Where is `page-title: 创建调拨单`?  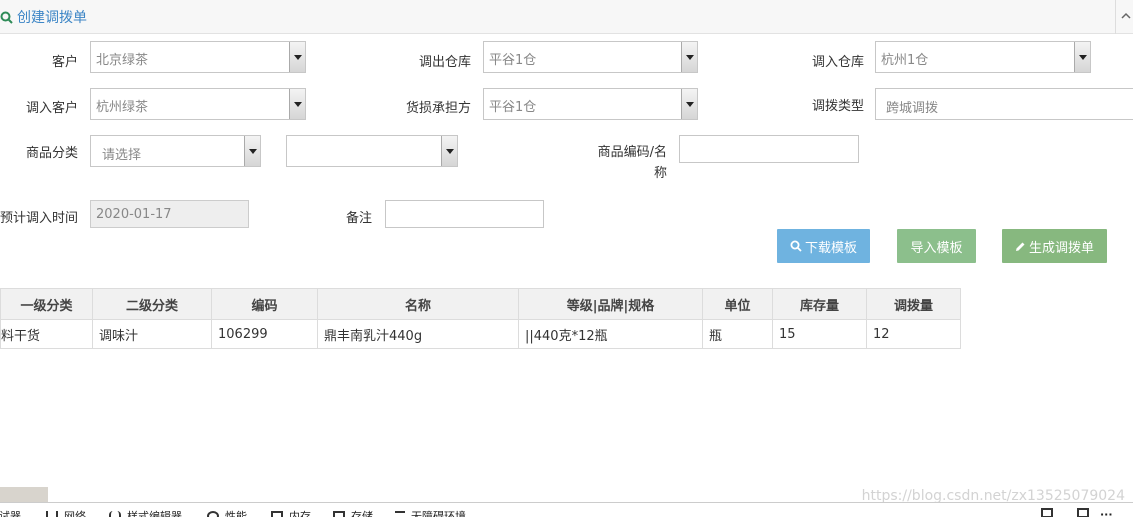 page-title: 创建调拨单 is located at coordinates (43, 17).